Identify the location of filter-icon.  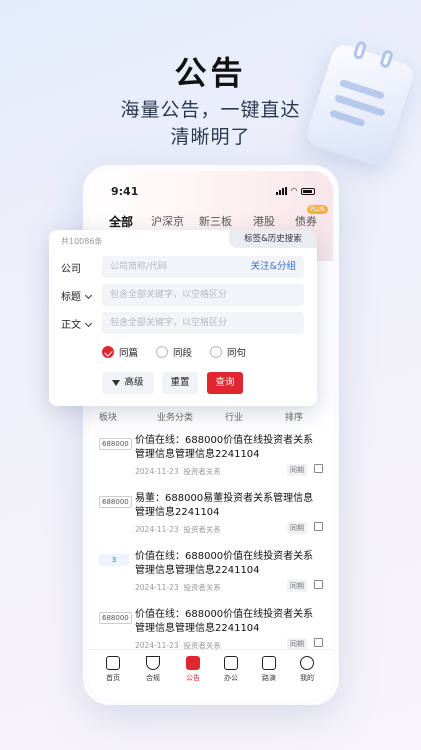
(116, 382).